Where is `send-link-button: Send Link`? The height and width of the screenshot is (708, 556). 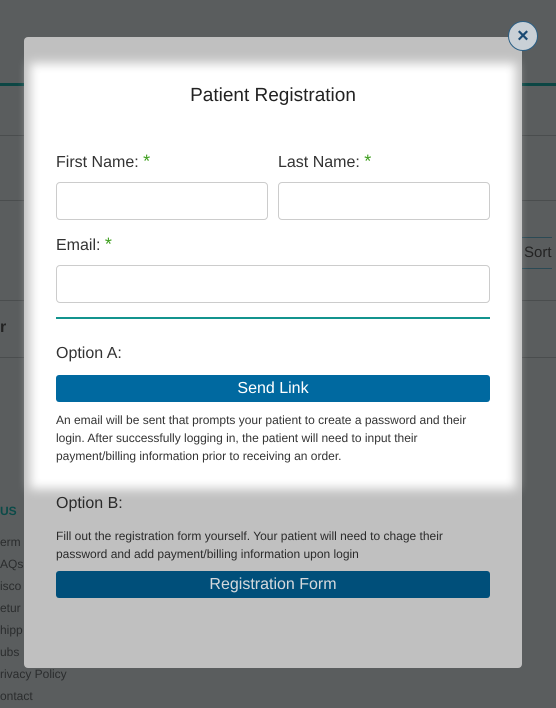 send-link-button: Send Link is located at coordinates (273, 388).